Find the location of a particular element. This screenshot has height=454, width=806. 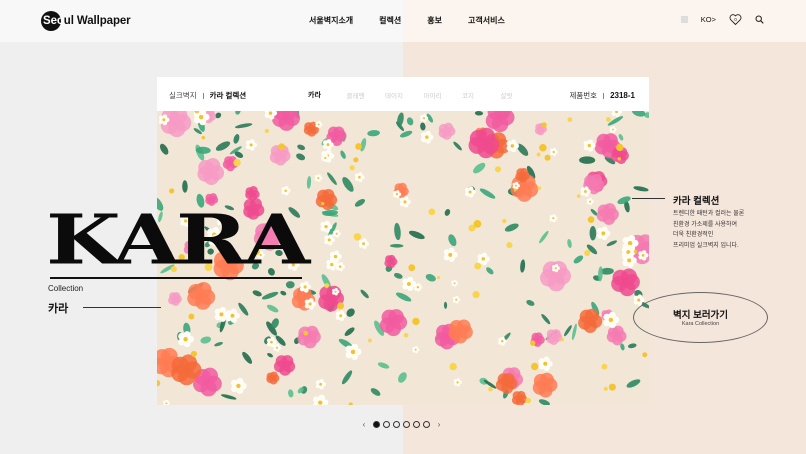

description-line: 프리미엄 실크벽지 입니다. is located at coordinates (706, 245).